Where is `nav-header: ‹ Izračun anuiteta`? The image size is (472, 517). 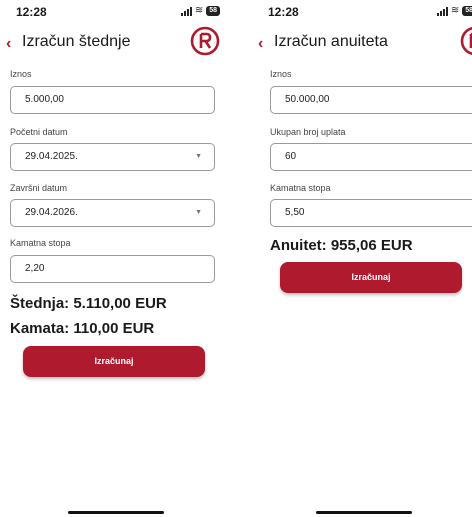
nav-header: ‹ Izračun anuiteta is located at coordinates (362, 44).